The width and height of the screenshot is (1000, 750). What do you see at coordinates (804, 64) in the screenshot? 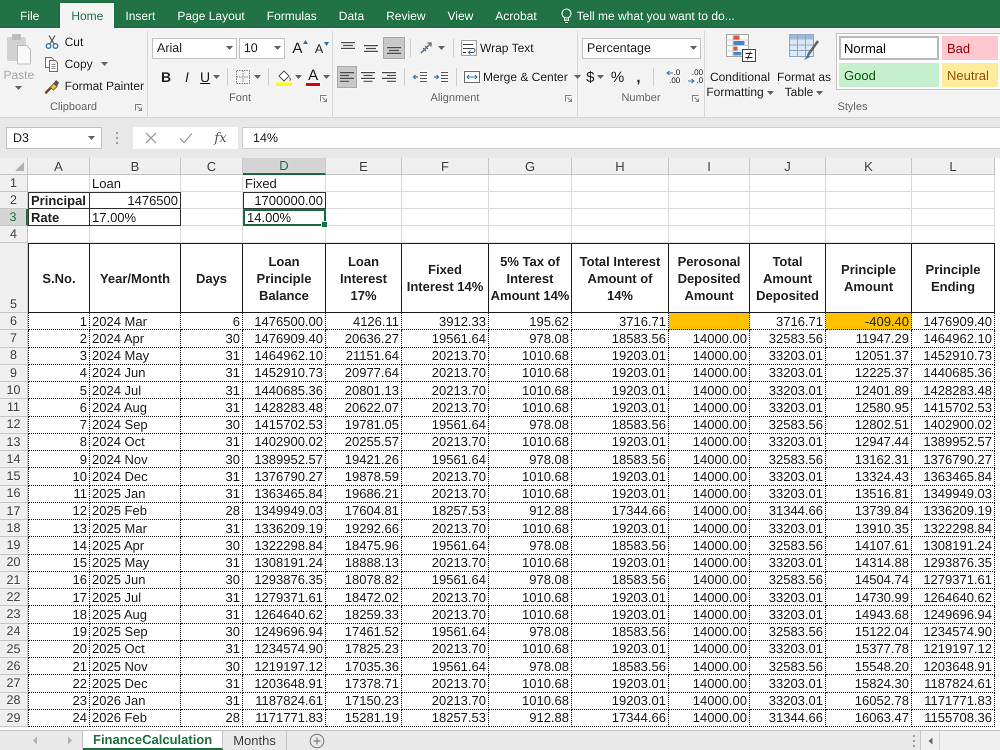
I see `format-as-table-button: Format as Table` at bounding box center [804, 64].